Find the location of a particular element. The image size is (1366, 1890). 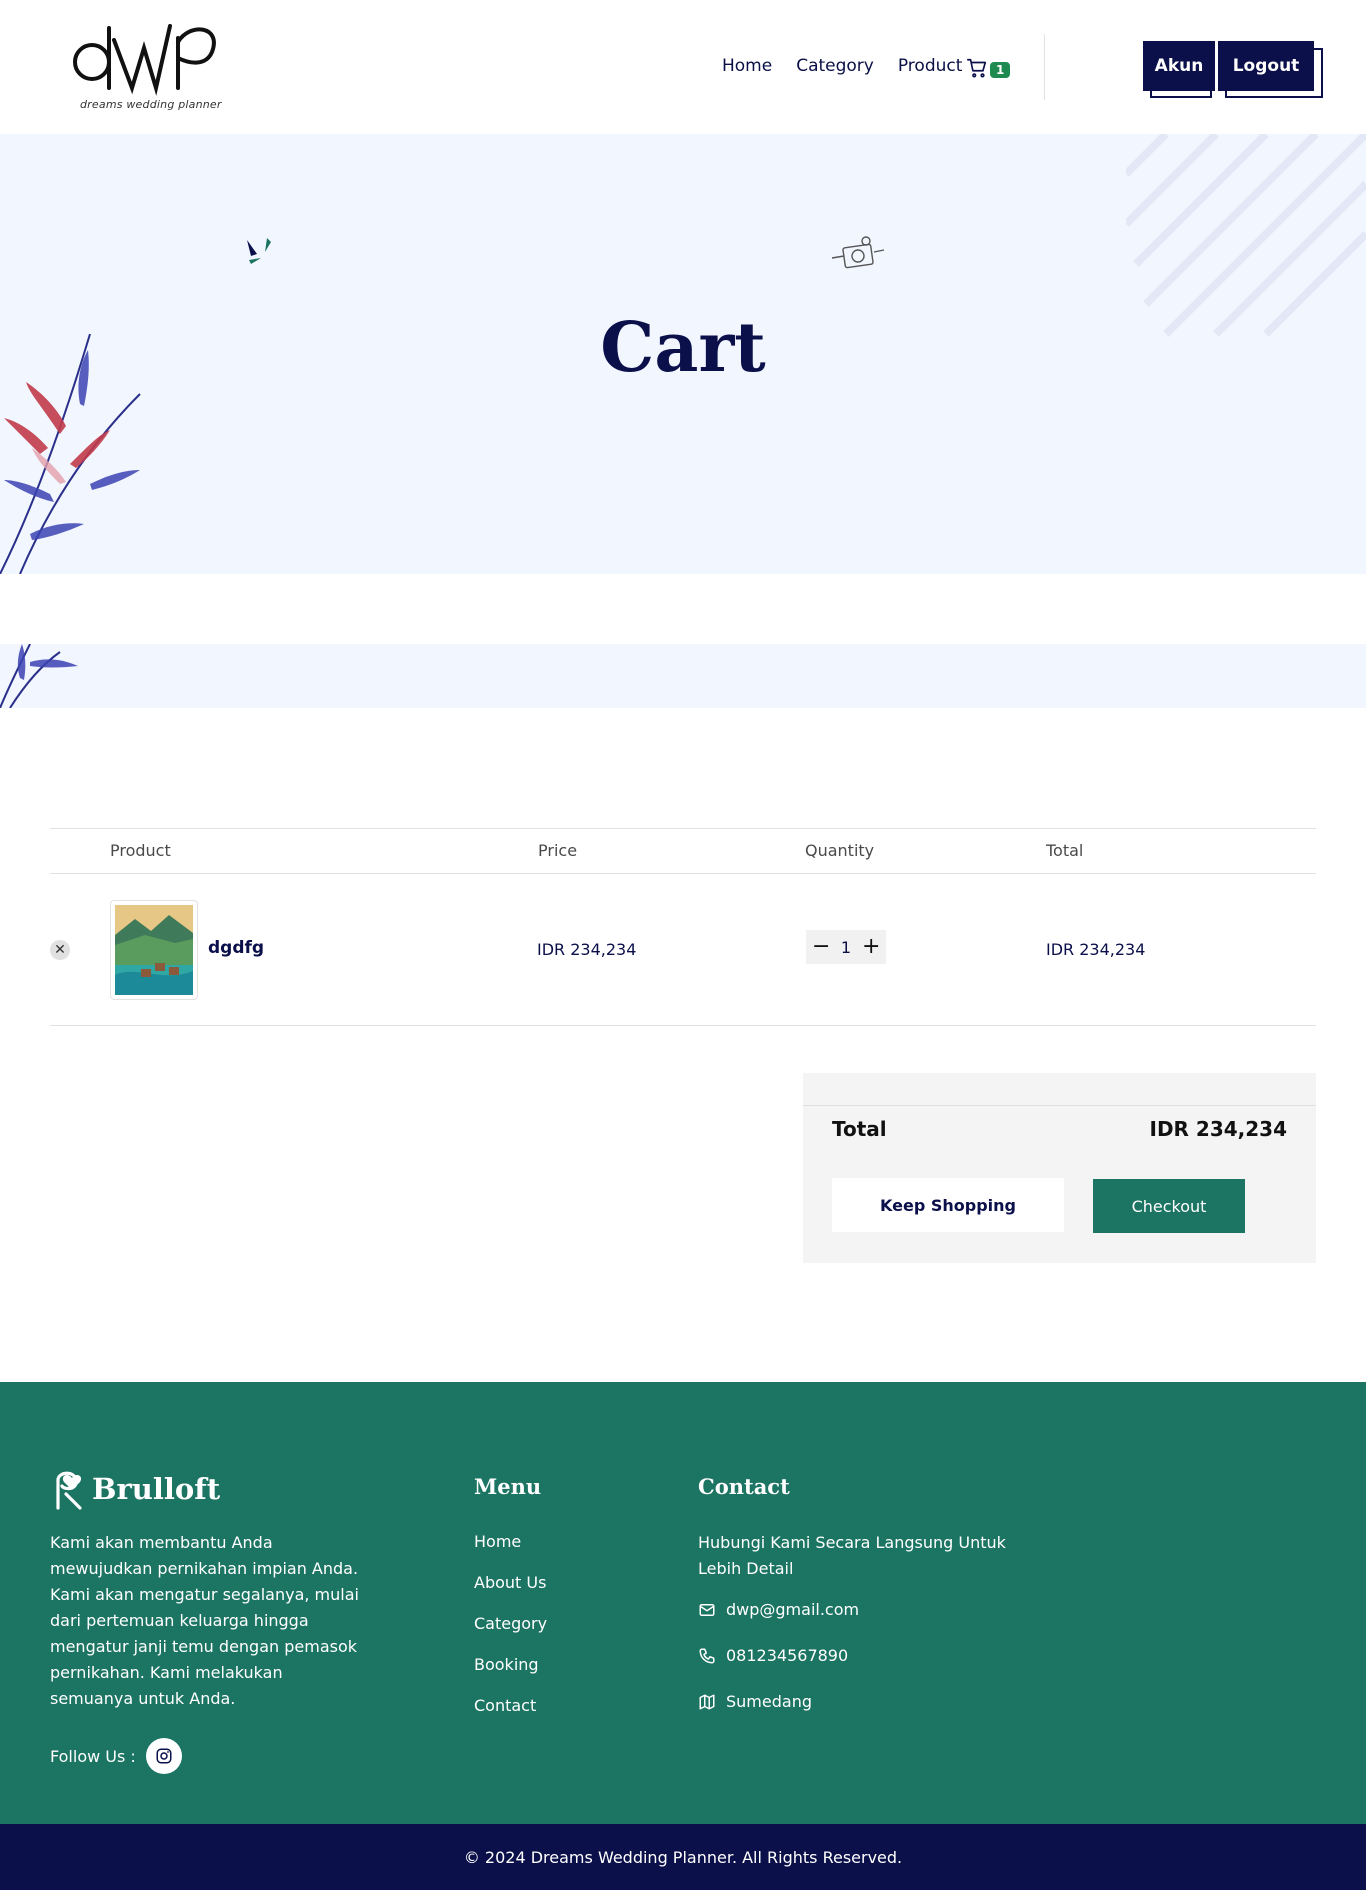

brand-logo-icon is located at coordinates (69, 1490).